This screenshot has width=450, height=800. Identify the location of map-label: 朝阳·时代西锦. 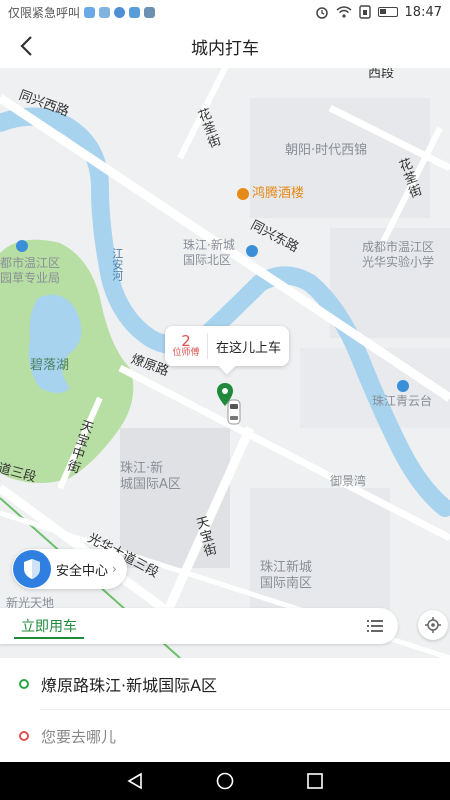
(326, 150).